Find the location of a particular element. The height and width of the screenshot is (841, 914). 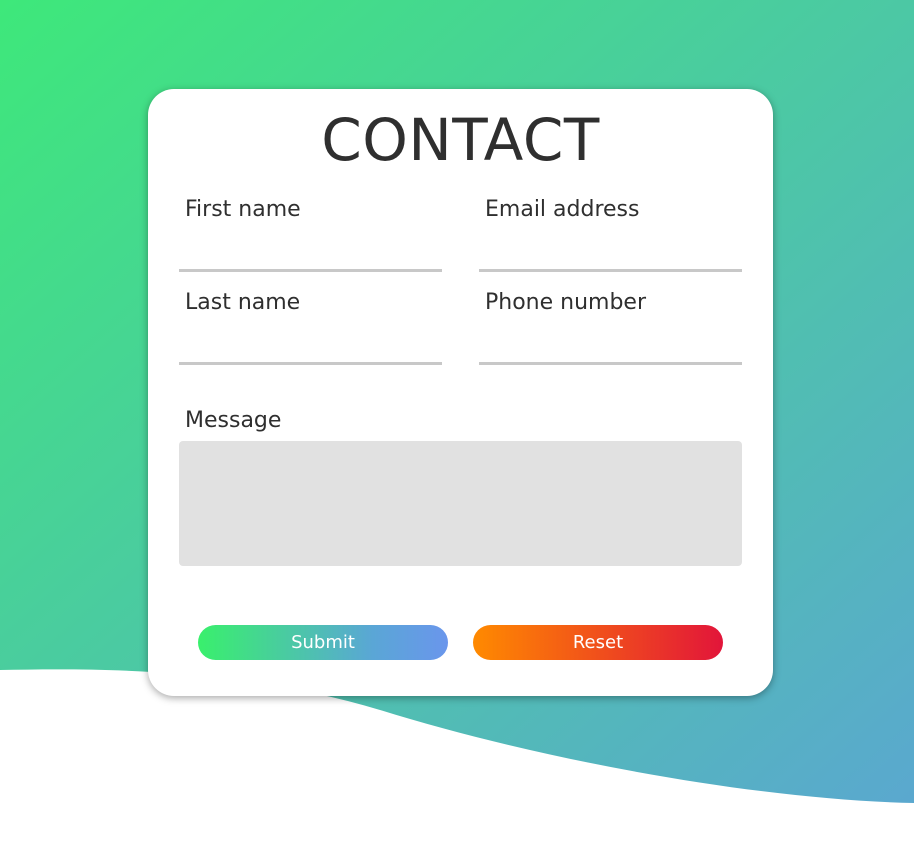

email-field: Email address is located at coordinates (610, 236).